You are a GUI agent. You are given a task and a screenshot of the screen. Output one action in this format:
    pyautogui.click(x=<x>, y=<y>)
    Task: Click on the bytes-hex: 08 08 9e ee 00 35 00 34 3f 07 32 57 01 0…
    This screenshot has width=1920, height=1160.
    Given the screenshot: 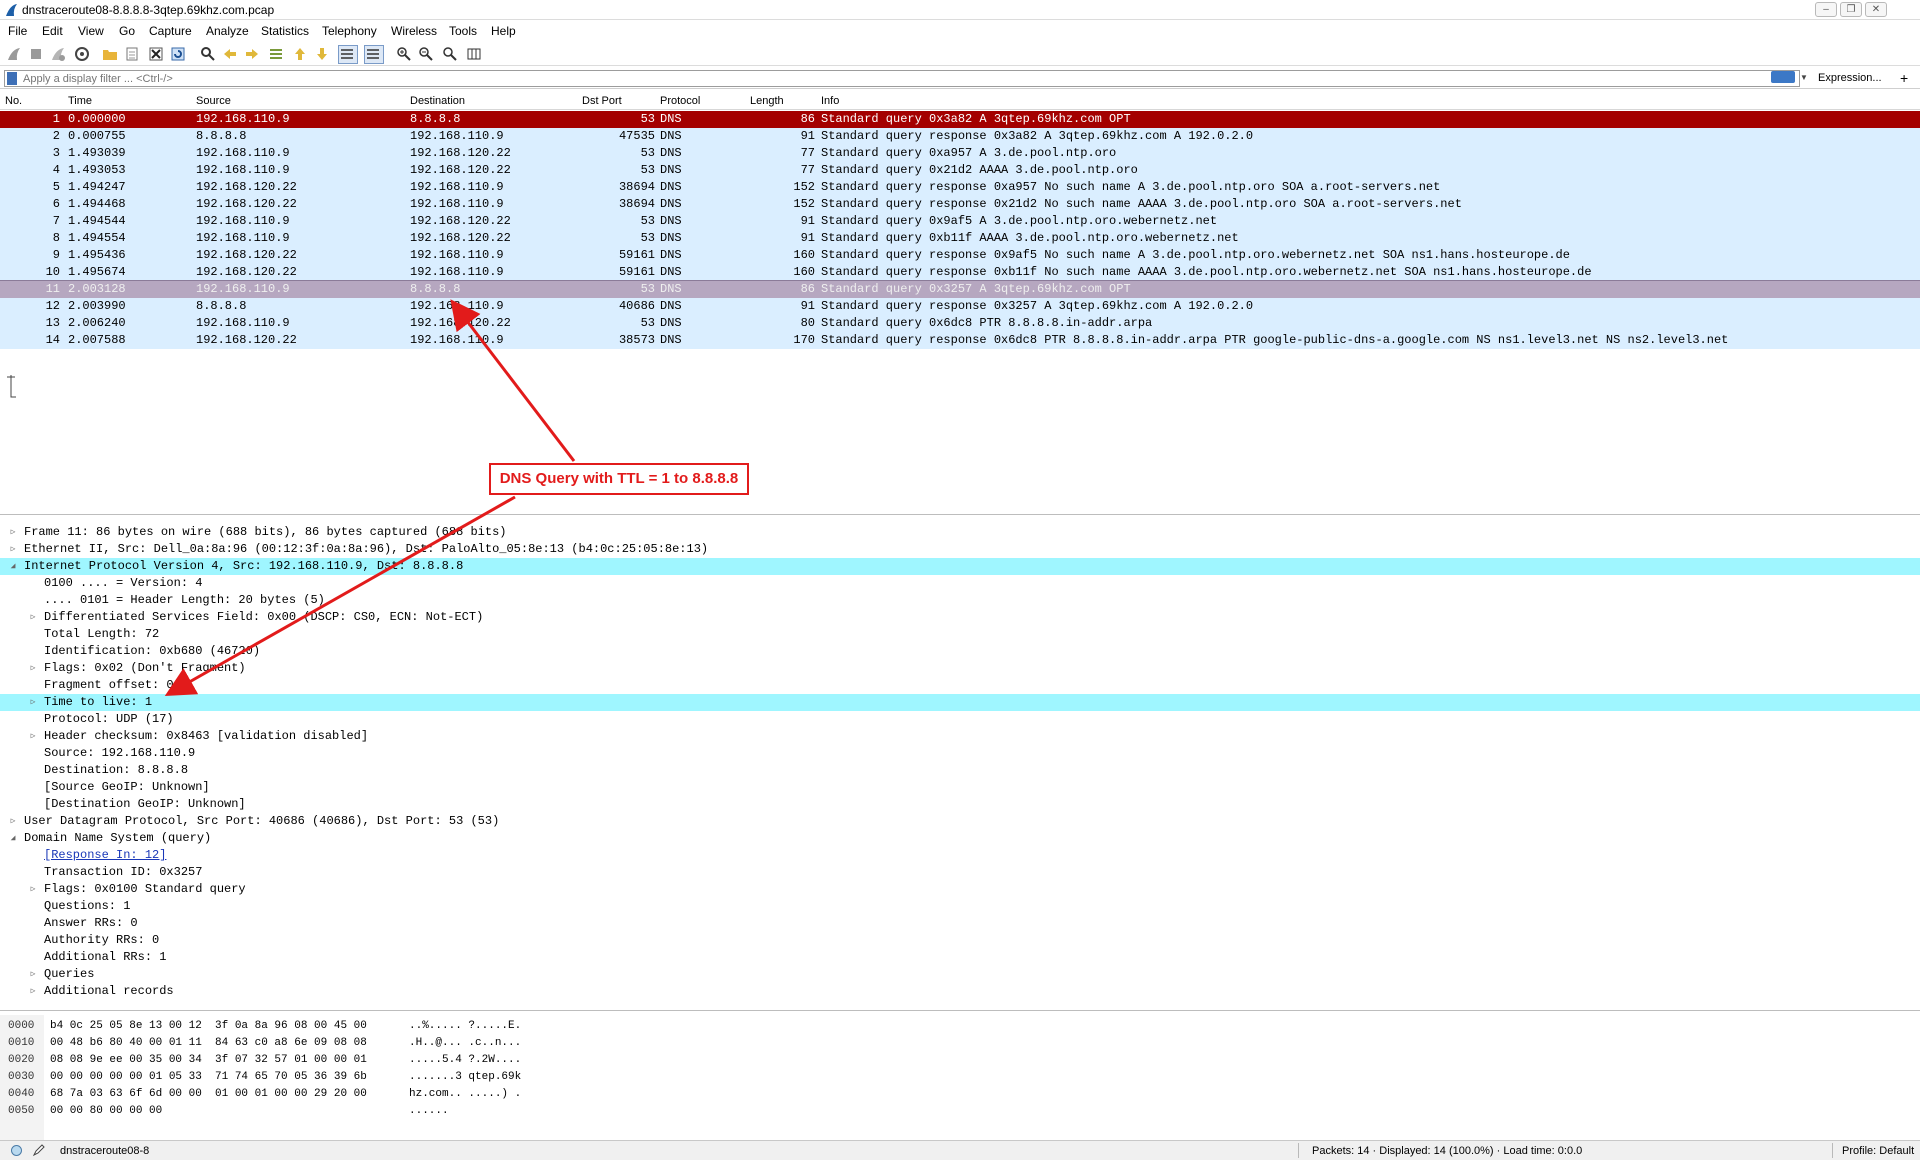 What is the action you would take?
    pyautogui.click(x=208, y=1060)
    